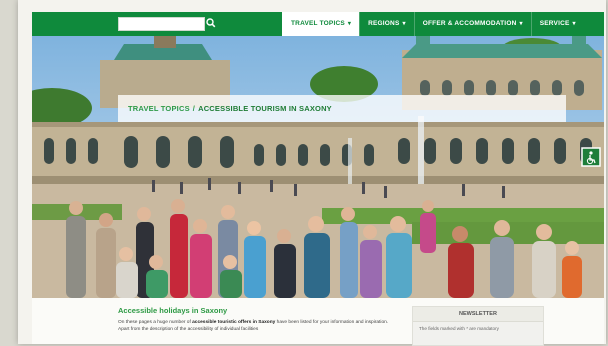 This screenshot has height=346, width=608. I want to click on article-intro-start: On these pages a huge number of, so click(155, 322).